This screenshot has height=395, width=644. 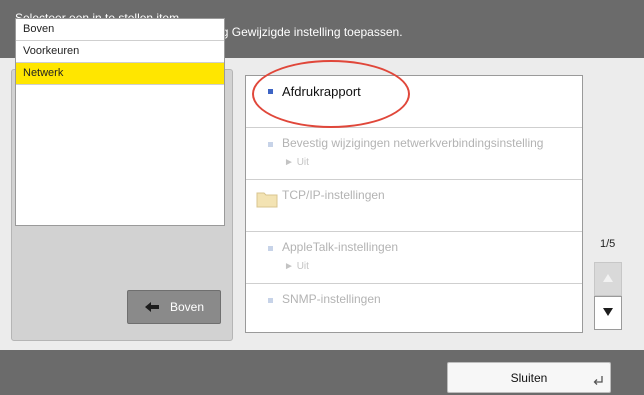 What do you see at coordinates (414, 258) in the screenshot?
I see `settings-item-appletalk: AppleTalk-instellingen ► Uit` at bounding box center [414, 258].